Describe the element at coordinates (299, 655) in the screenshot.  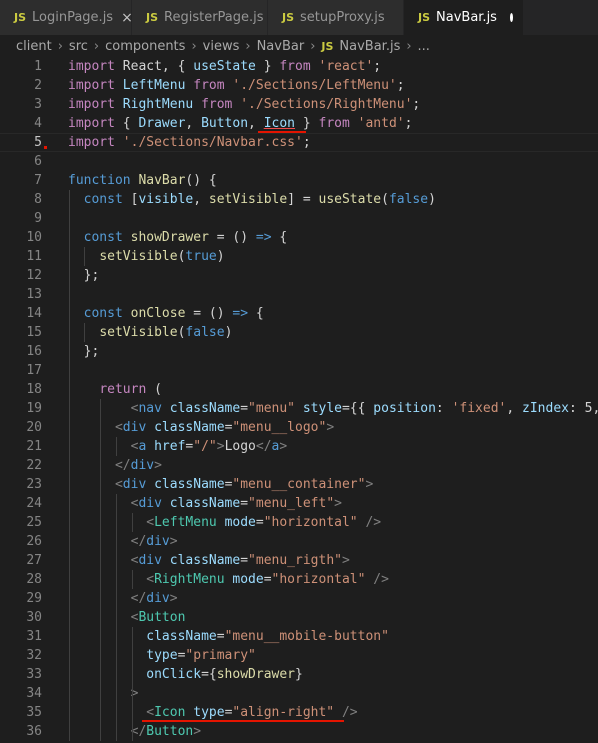
I see `code-line: 32 type="primary"` at that location.